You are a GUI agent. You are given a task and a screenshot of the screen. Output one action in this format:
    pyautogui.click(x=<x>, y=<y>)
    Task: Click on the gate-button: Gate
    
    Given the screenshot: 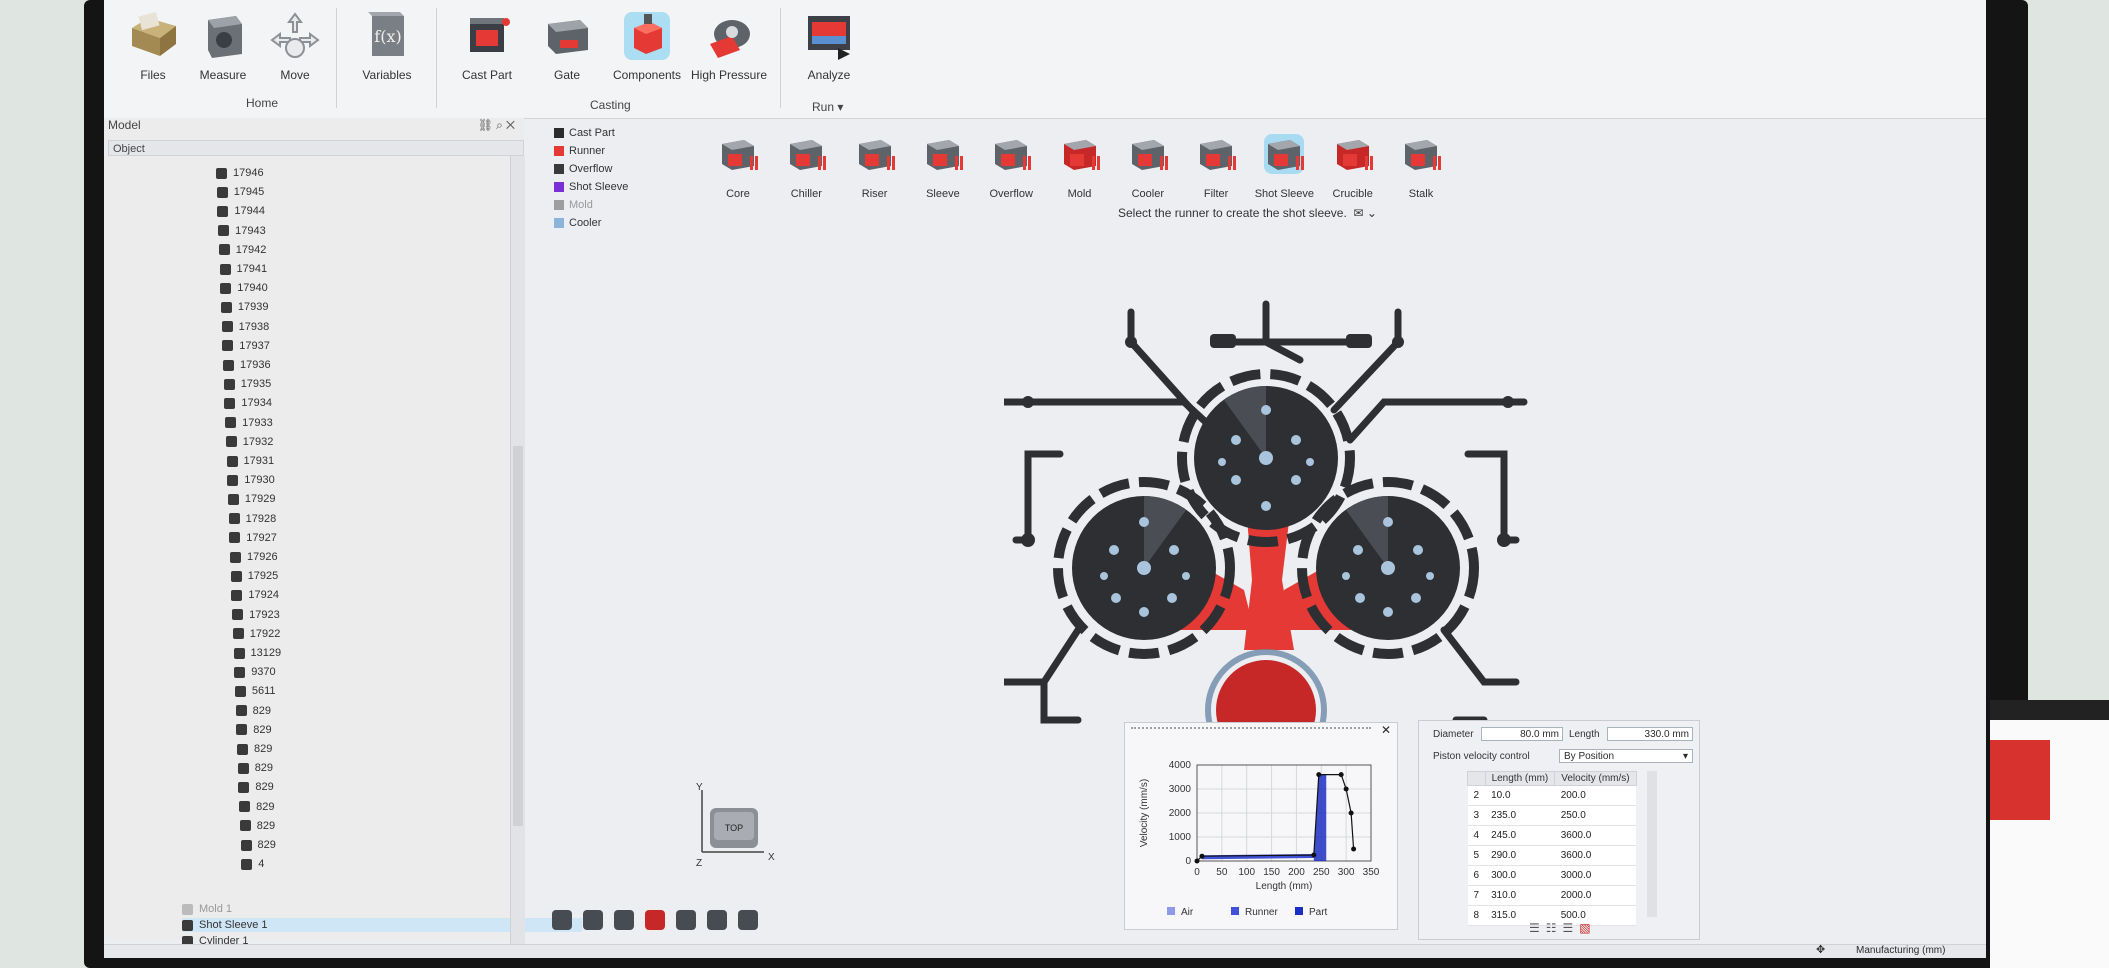 What is the action you would take?
    pyautogui.click(x=567, y=46)
    